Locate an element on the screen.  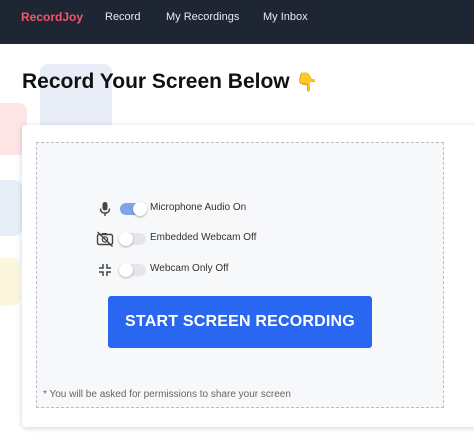
webcam-off-icon is located at coordinates (105, 239).